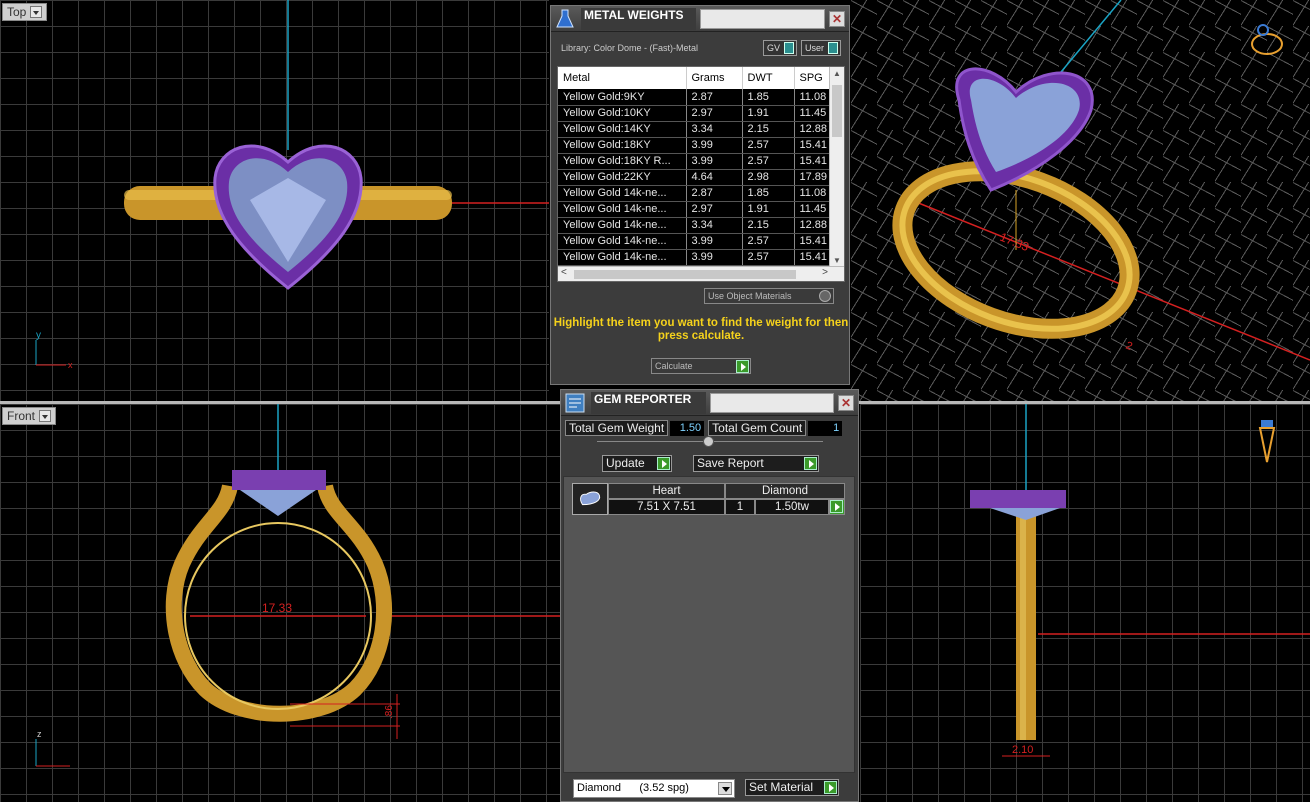  What do you see at coordinates (694, 209) in the screenshot?
I see `table-row: Yellow Gold 14k-ne... 2.97 1.91 11.45` at bounding box center [694, 209].